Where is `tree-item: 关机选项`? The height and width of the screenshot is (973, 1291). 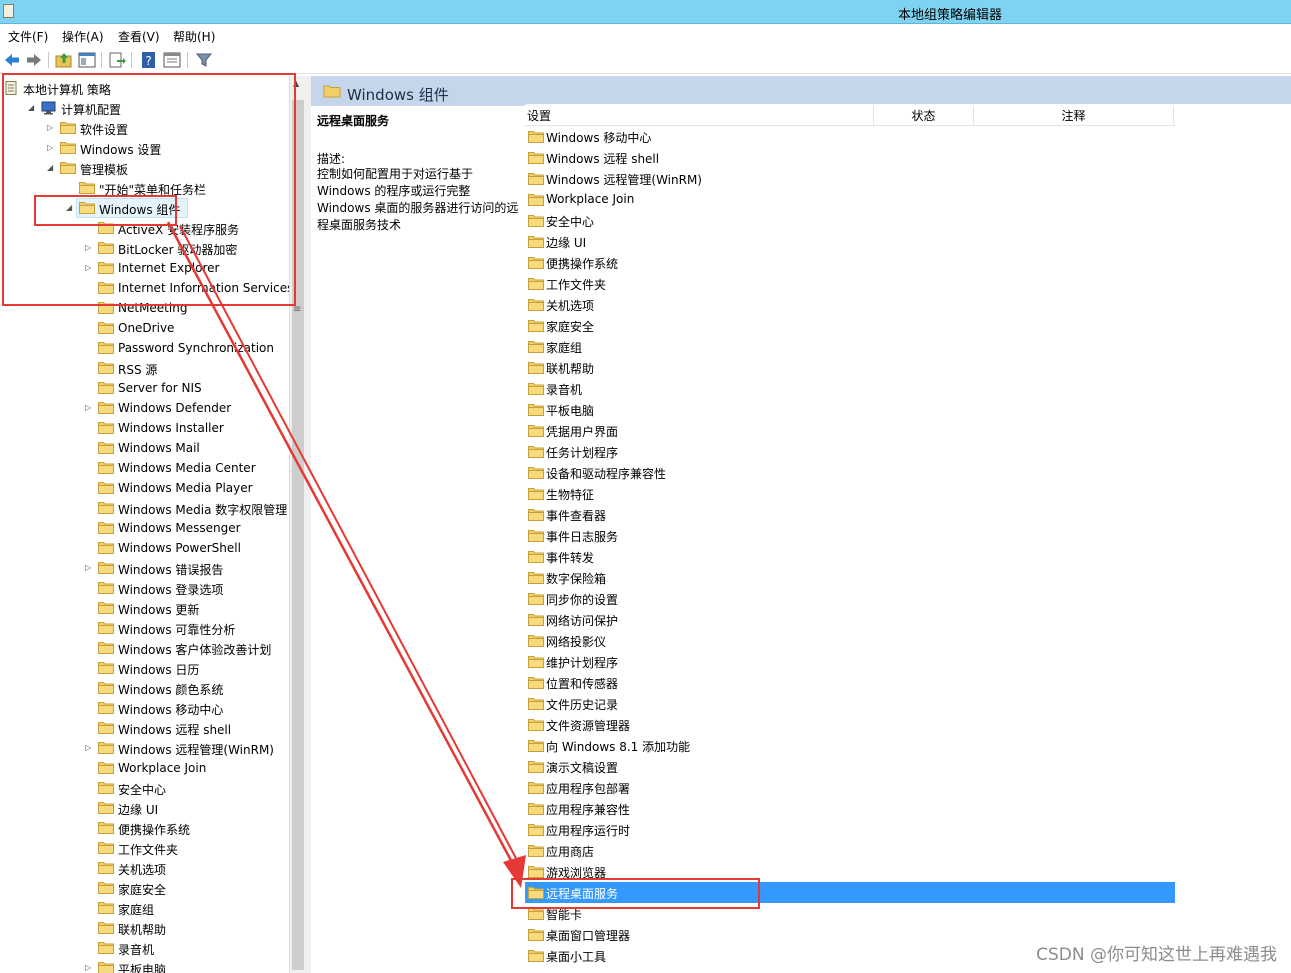
tree-item: 关机选项 is located at coordinates (145, 868).